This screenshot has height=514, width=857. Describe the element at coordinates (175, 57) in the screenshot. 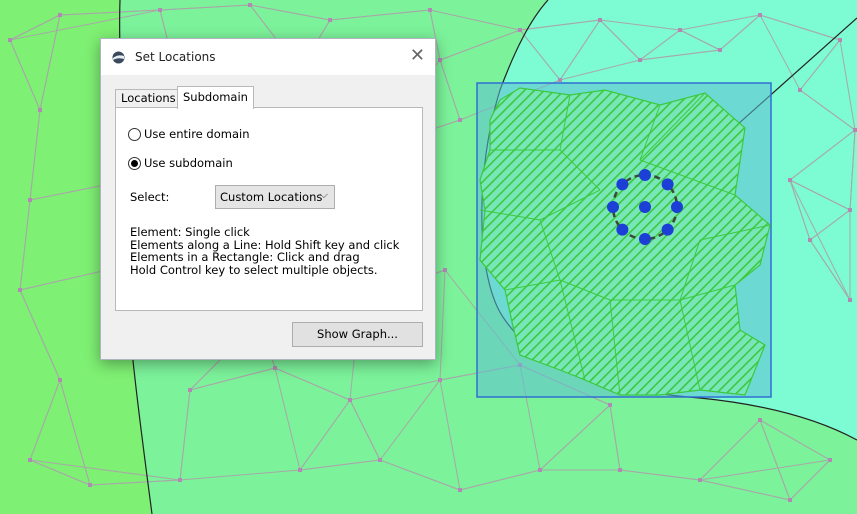

I see `dialog-title: Set Locations` at that location.